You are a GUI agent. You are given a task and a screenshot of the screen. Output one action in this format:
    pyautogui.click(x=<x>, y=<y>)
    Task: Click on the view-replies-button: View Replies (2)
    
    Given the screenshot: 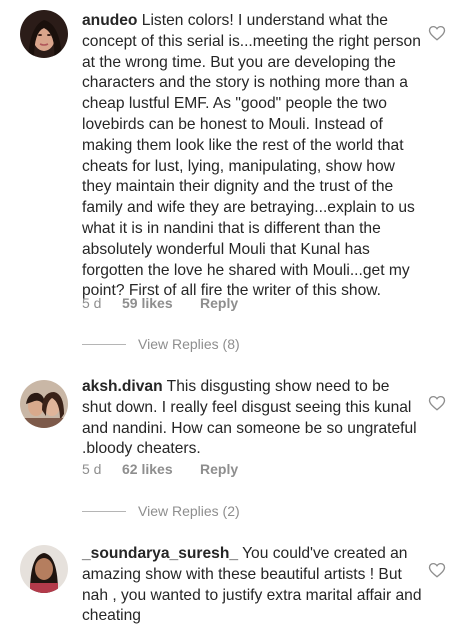 What is the action you would take?
    pyautogui.click(x=161, y=511)
    